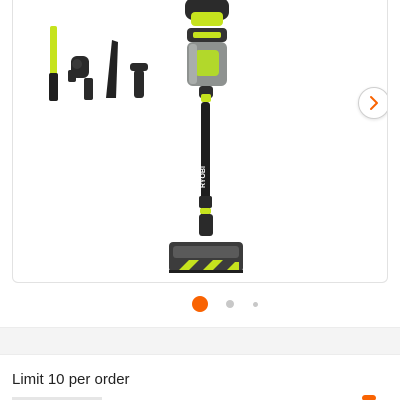 The width and height of the screenshot is (400, 400). Describe the element at coordinates (200, 341) in the screenshot. I see `section-divider` at that location.